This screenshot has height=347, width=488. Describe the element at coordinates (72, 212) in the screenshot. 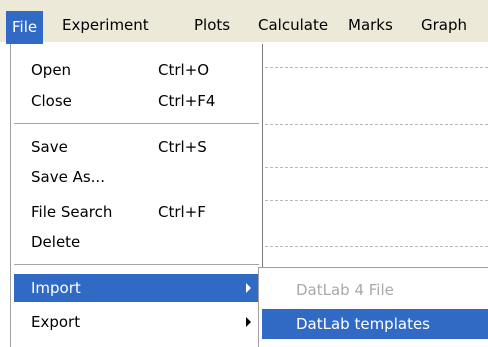

I see `menu-item-label: File Search` at that location.